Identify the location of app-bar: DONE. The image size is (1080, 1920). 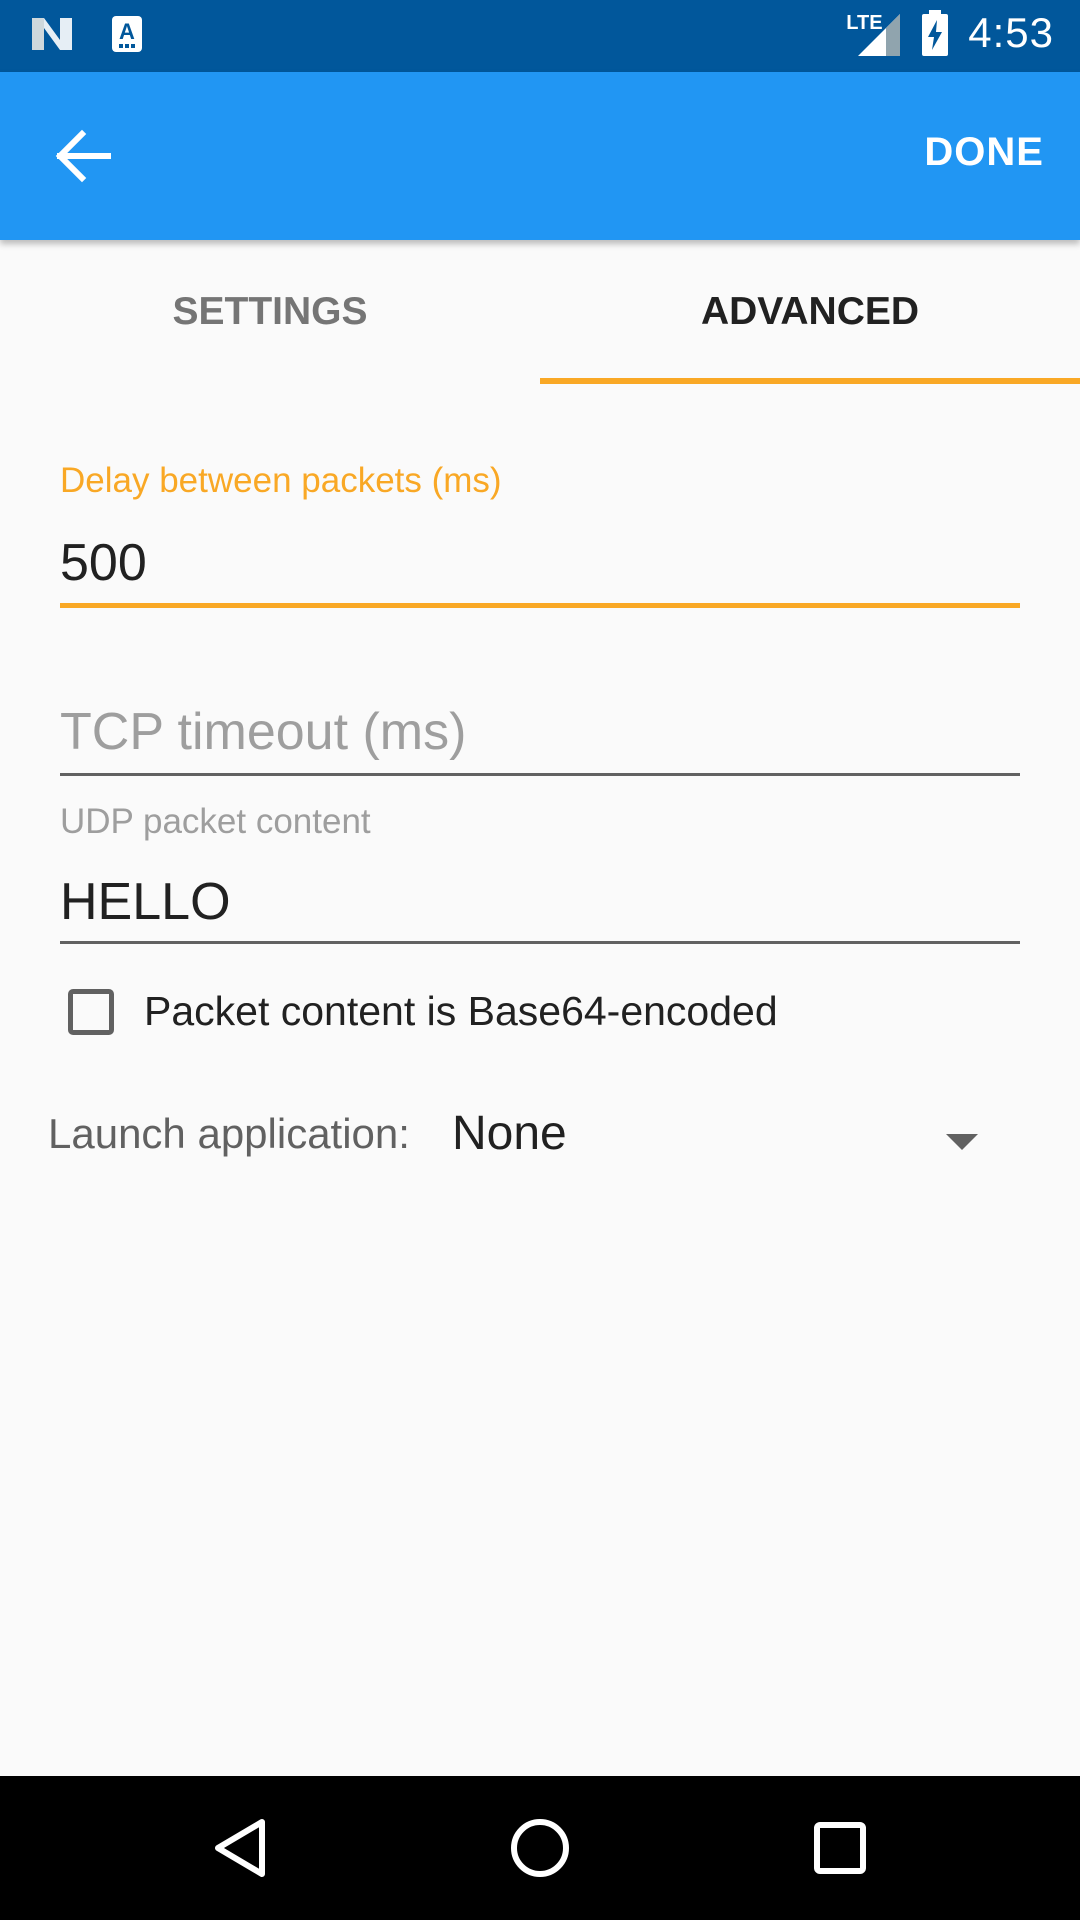
(540, 156).